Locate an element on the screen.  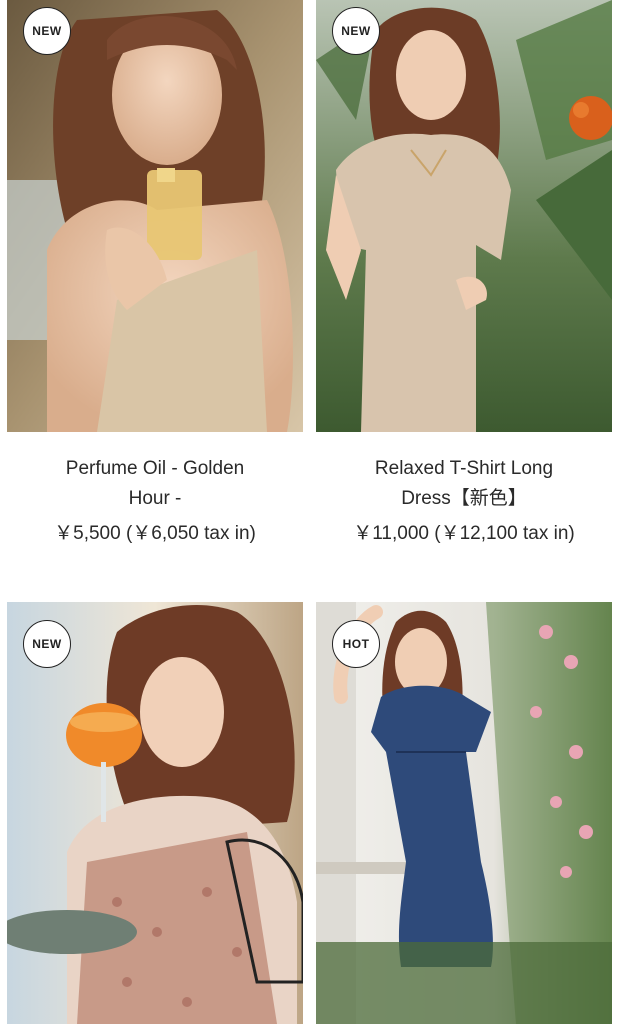
product-name-line2: Dress【新色】 is located at coordinates (464, 498).